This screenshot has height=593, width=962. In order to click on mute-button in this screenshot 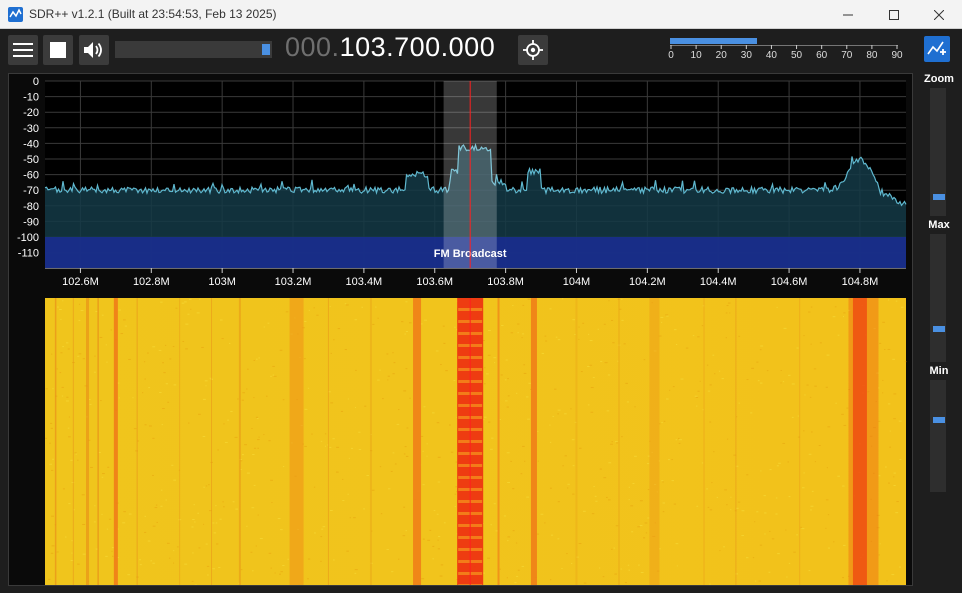, I will do `click(94, 50)`.